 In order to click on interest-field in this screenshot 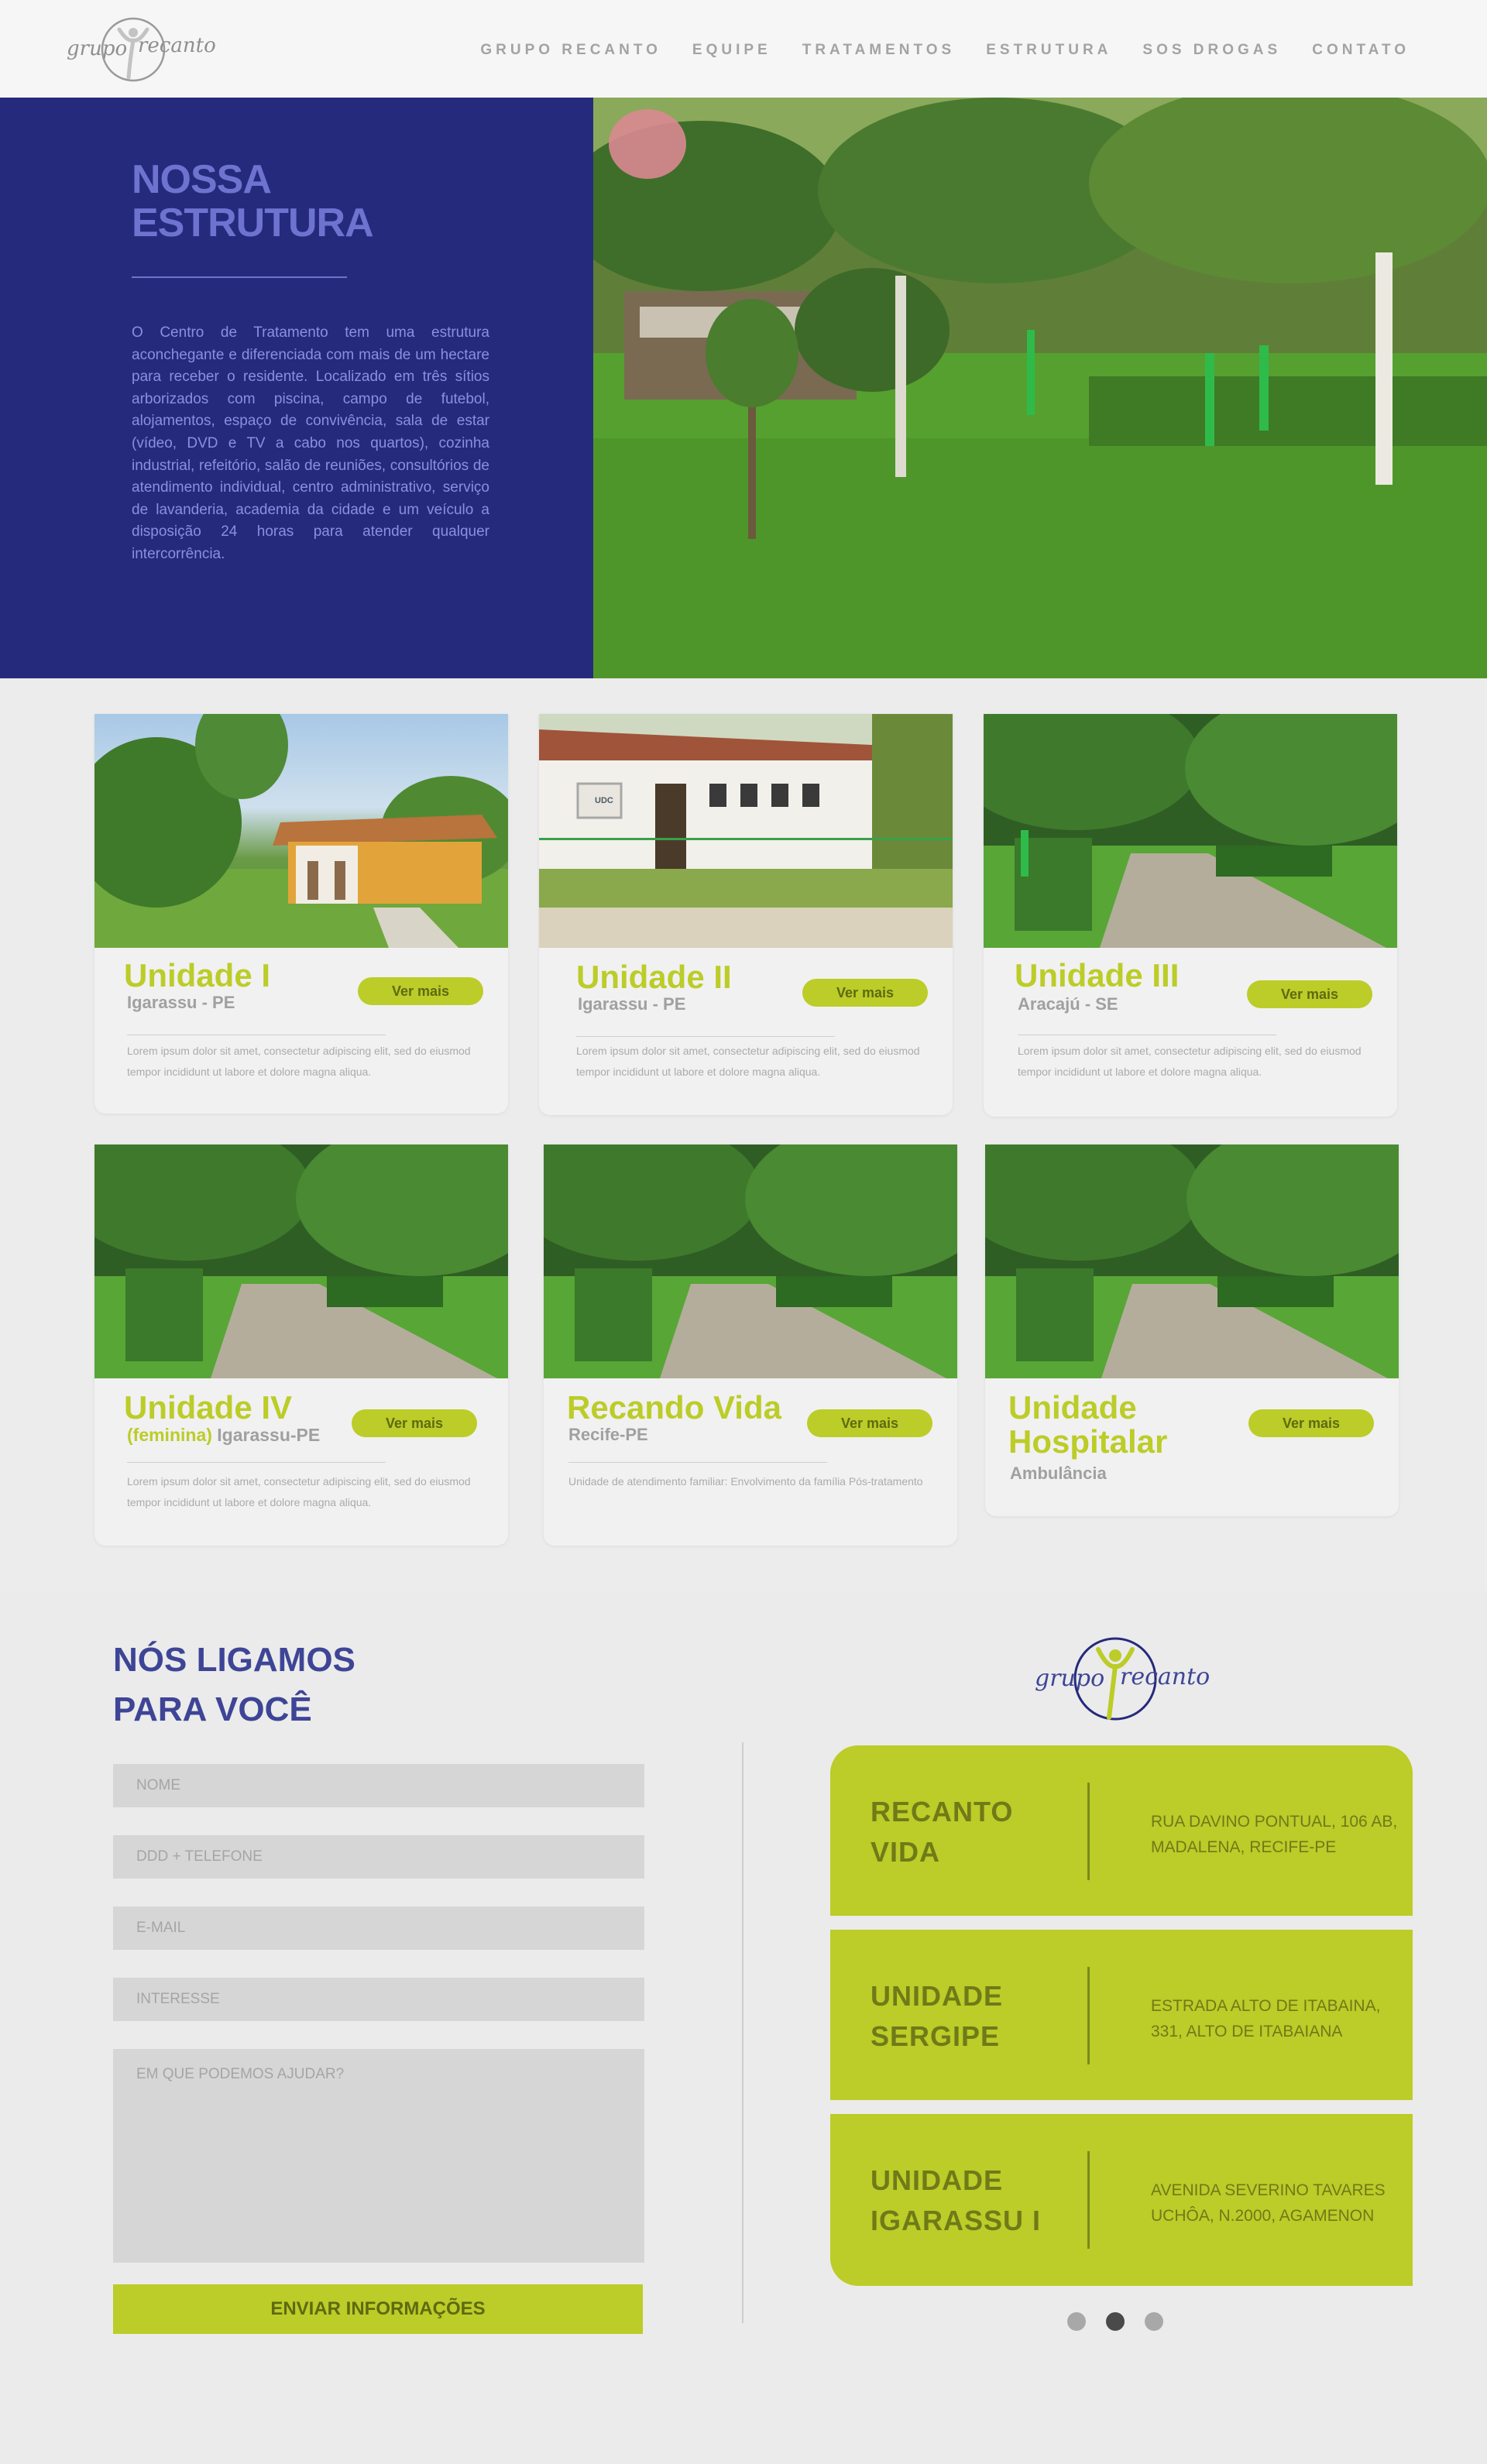, I will do `click(379, 1999)`.